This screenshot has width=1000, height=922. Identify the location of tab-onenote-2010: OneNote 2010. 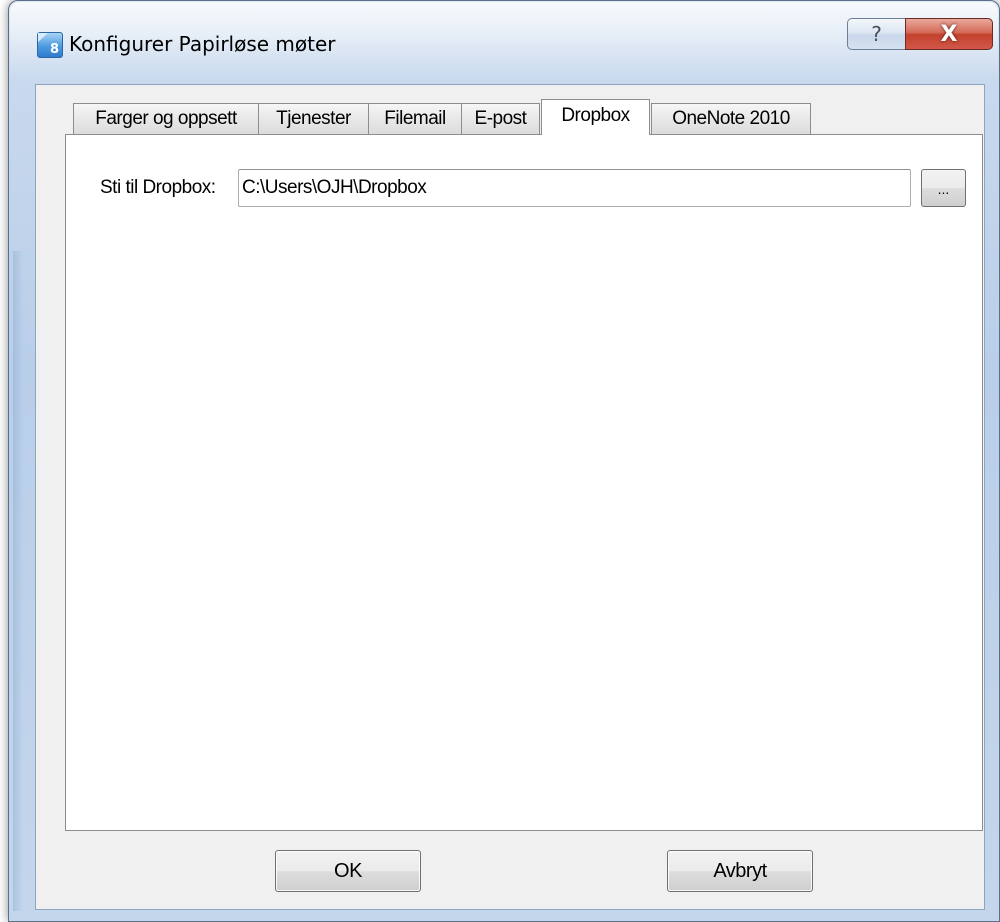
(731, 118).